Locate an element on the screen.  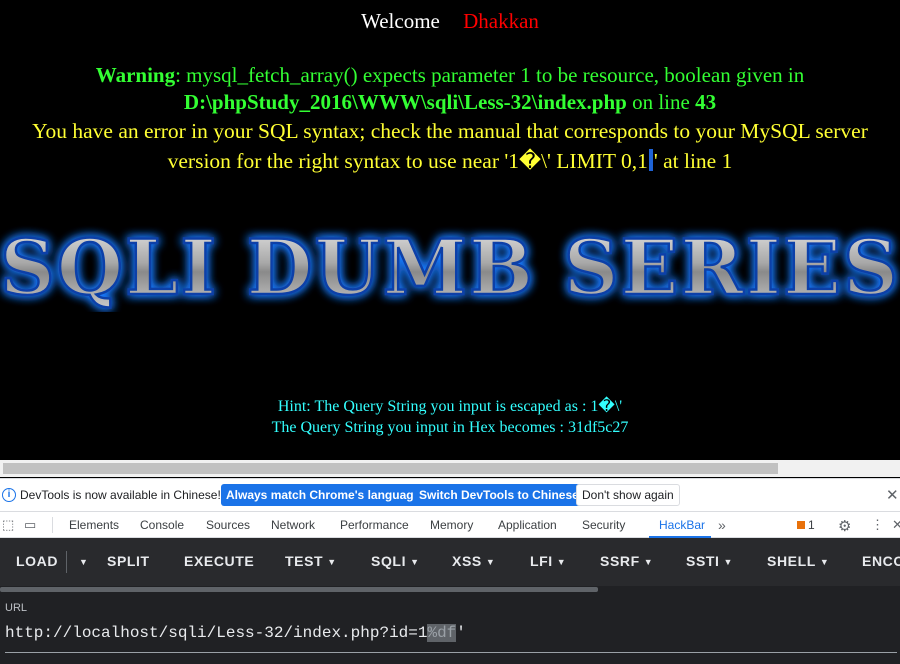
always-match-language-button: Always match Chrome's language is located at coordinates (323, 495).